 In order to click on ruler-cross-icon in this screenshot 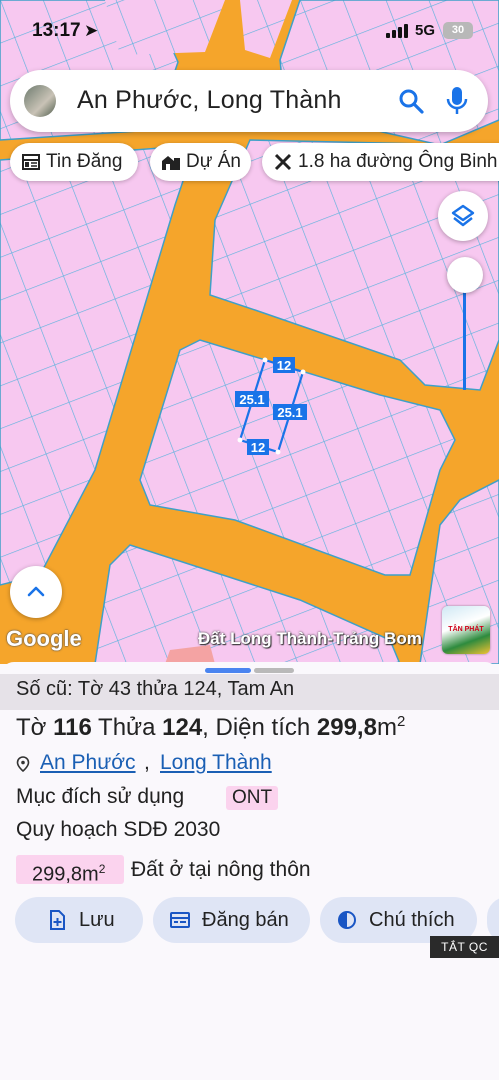, I will do `click(283, 162)`.